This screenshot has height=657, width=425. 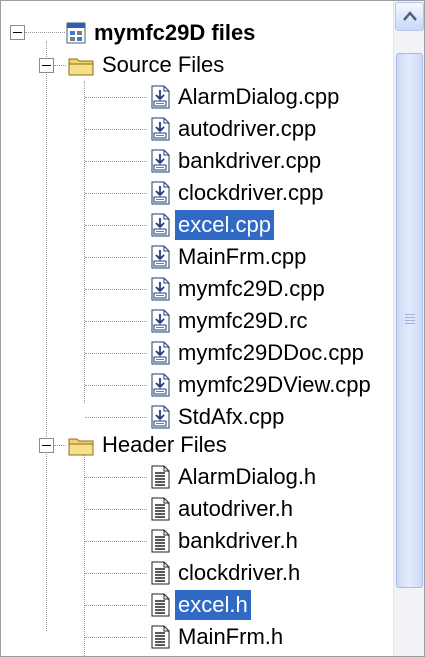 I want to click on file-item: bankdriver.h, so click(x=225, y=541).